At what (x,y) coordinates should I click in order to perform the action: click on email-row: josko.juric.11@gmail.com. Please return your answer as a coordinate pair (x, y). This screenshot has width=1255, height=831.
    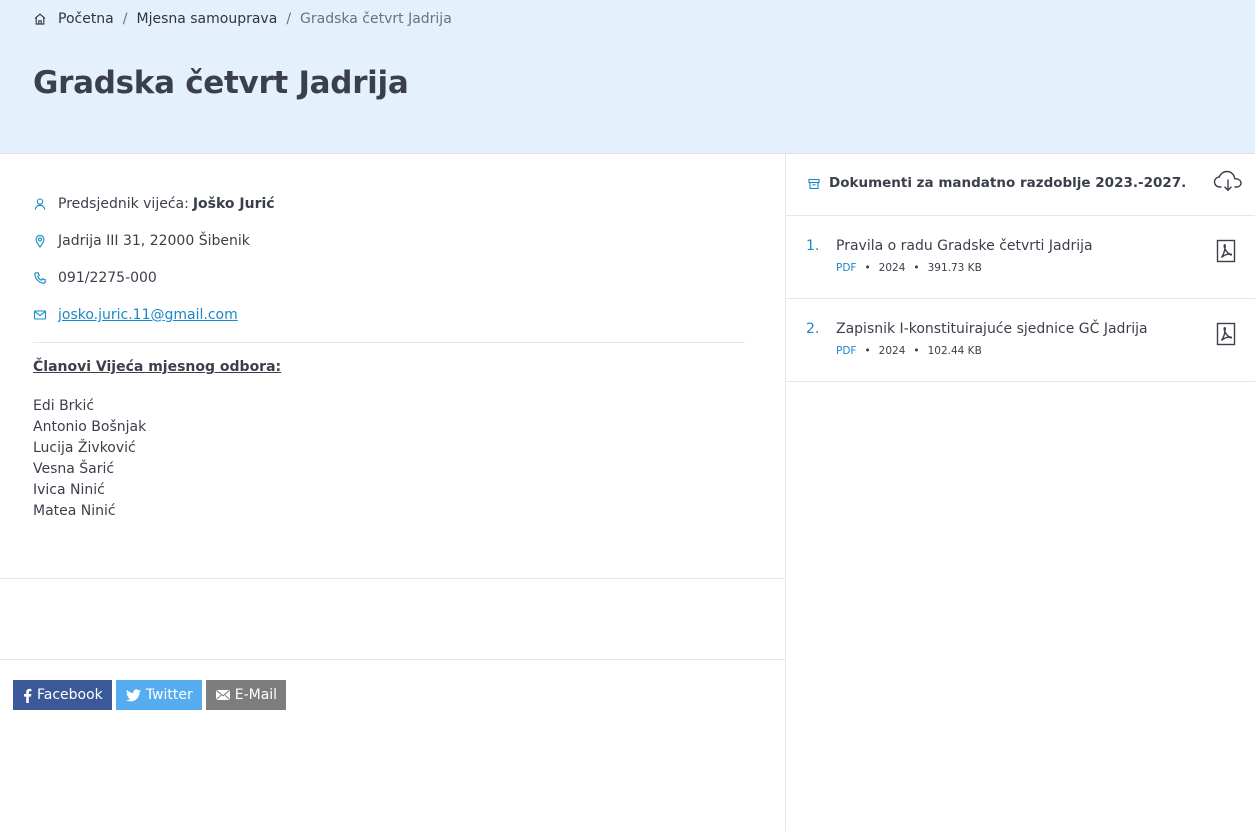
    Looking at the image, I should click on (135, 315).